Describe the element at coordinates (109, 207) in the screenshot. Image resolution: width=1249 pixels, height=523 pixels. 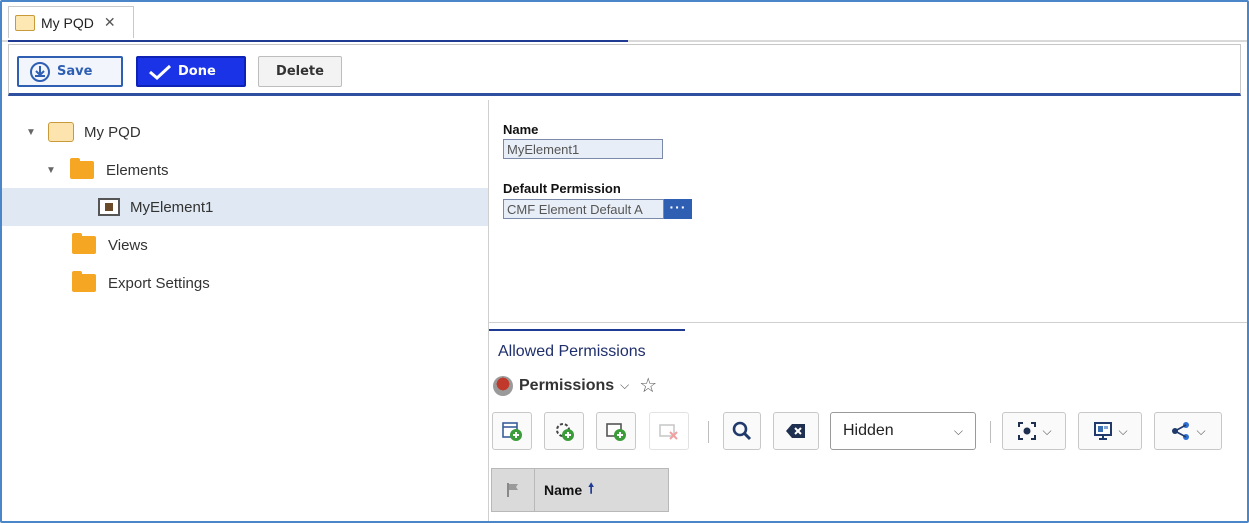
I see `element-icon` at that location.